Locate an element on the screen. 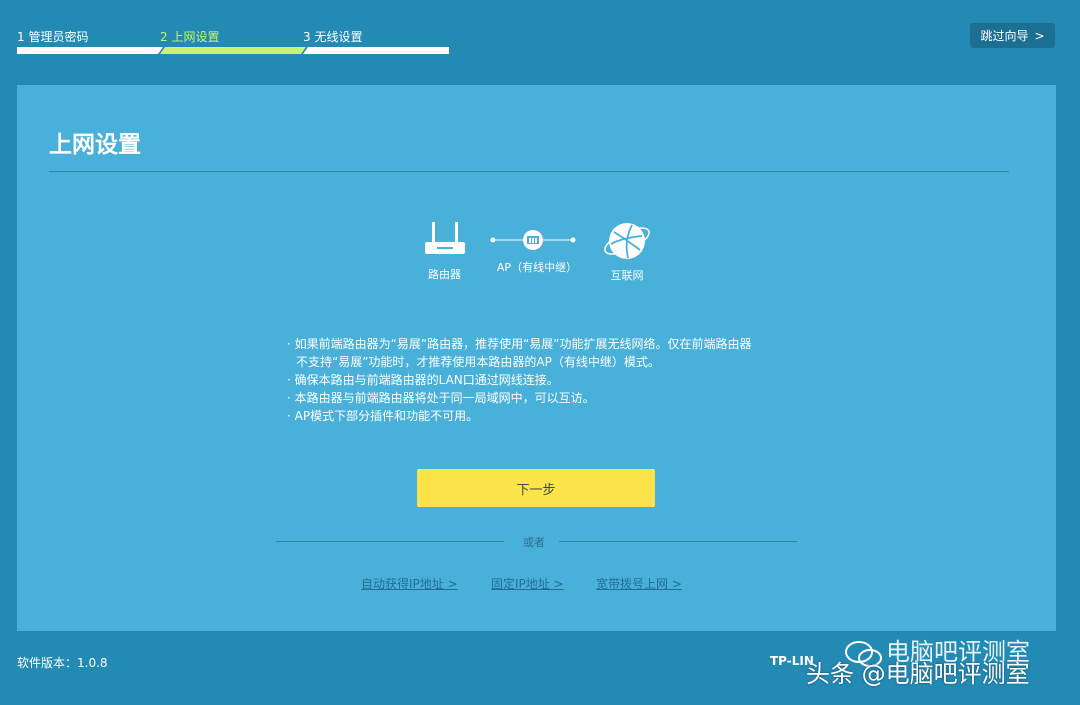  step-admin-password: 1 管理员密码 is located at coordinates (90, 42).